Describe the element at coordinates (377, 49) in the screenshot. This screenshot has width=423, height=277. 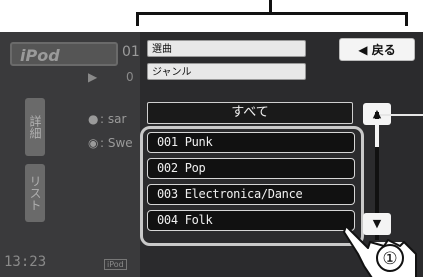
I see `back-button: ◀ 戻る` at that location.